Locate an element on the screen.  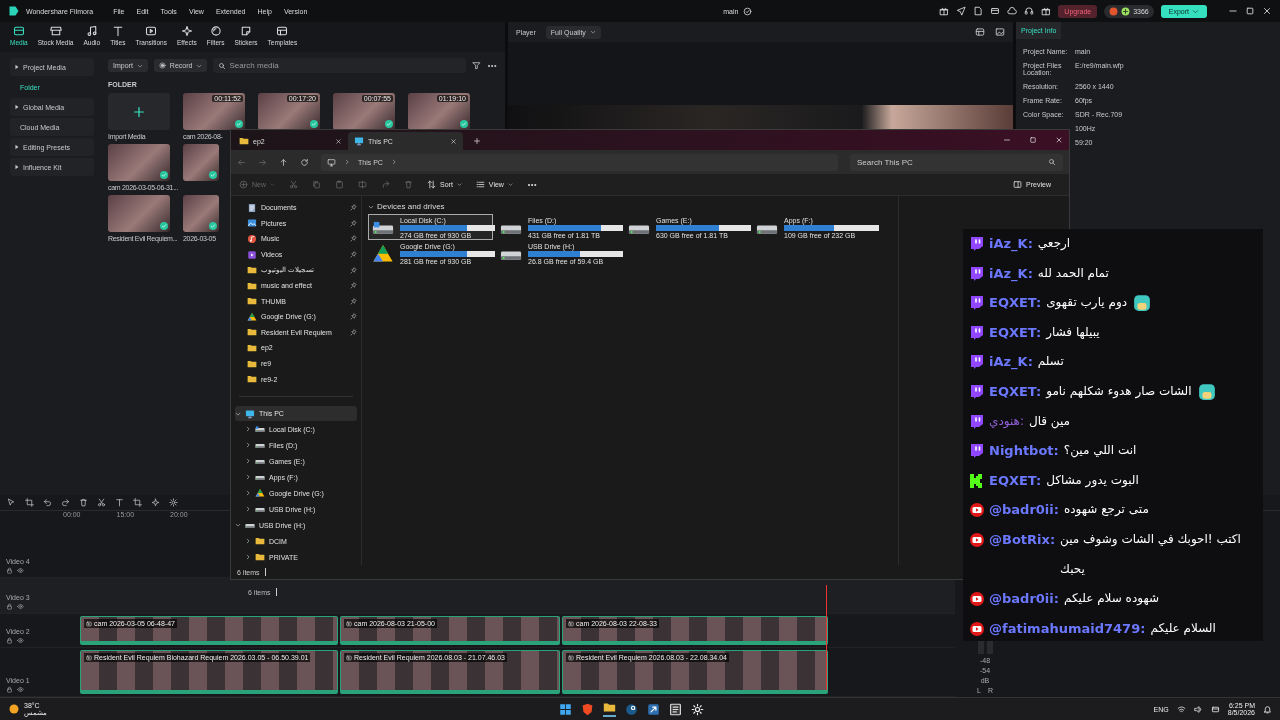
clipboard-icon is located at coordinates (339, 184).